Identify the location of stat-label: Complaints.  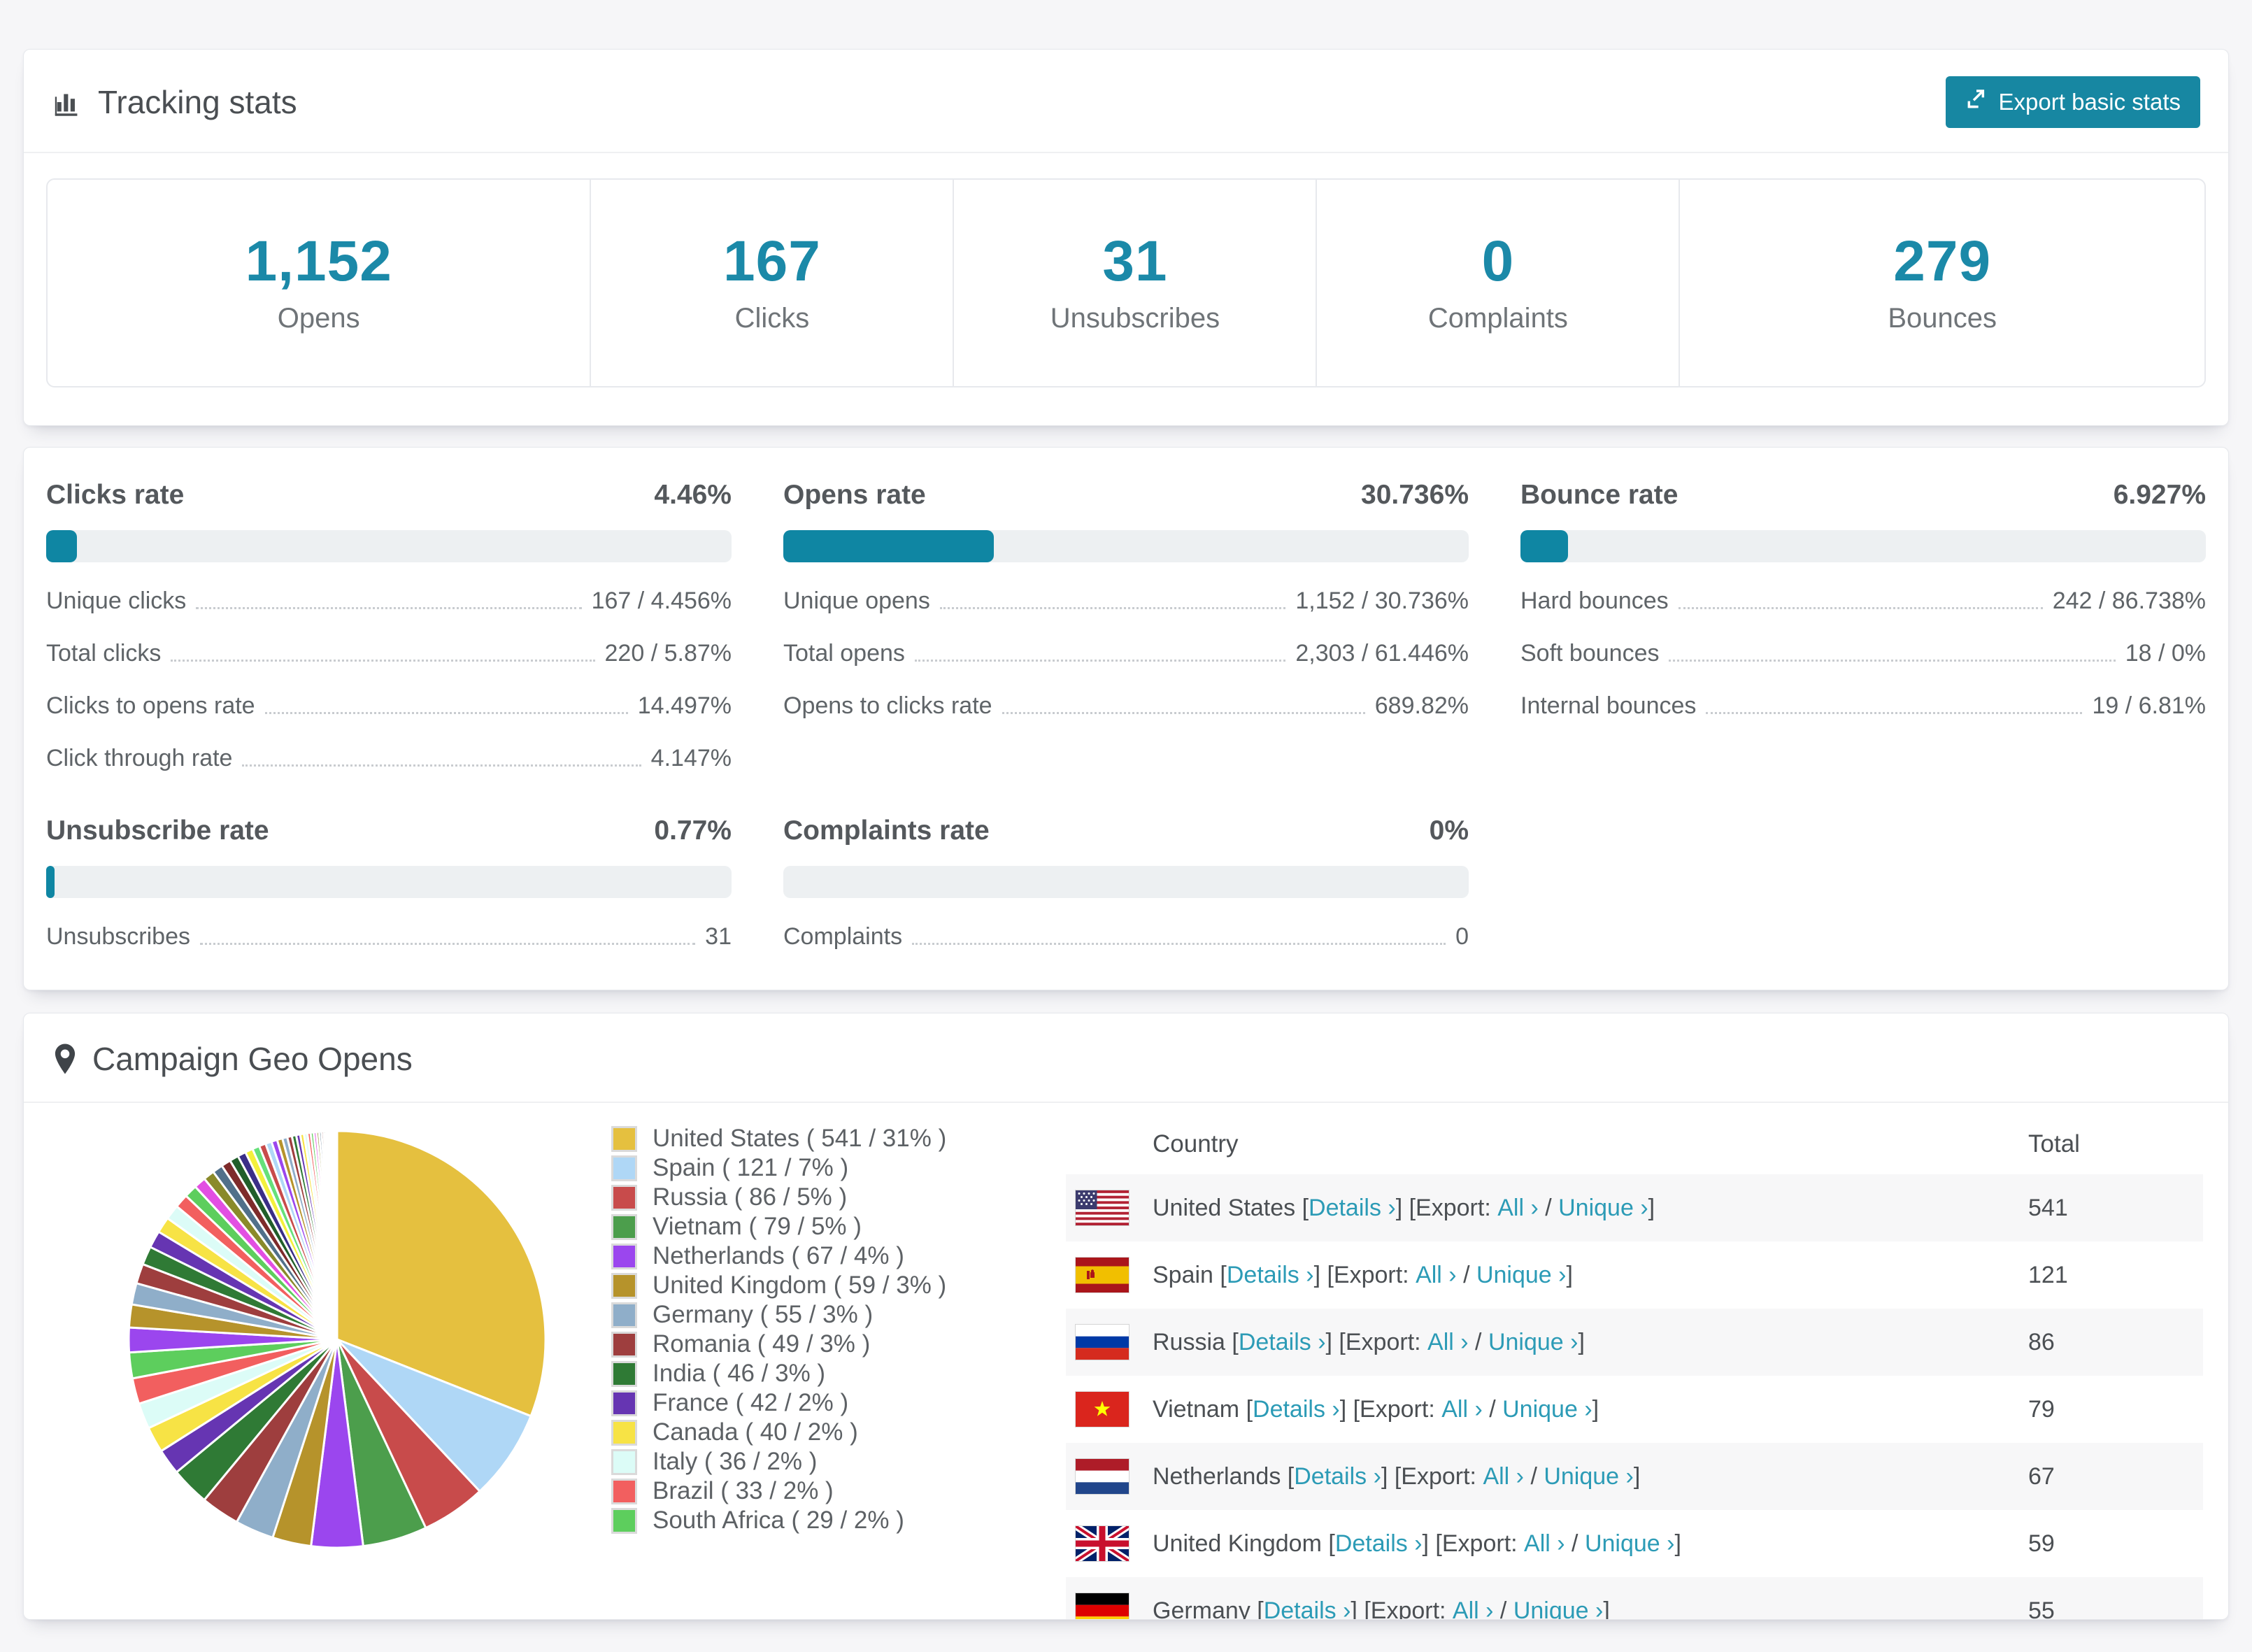
(1498, 318).